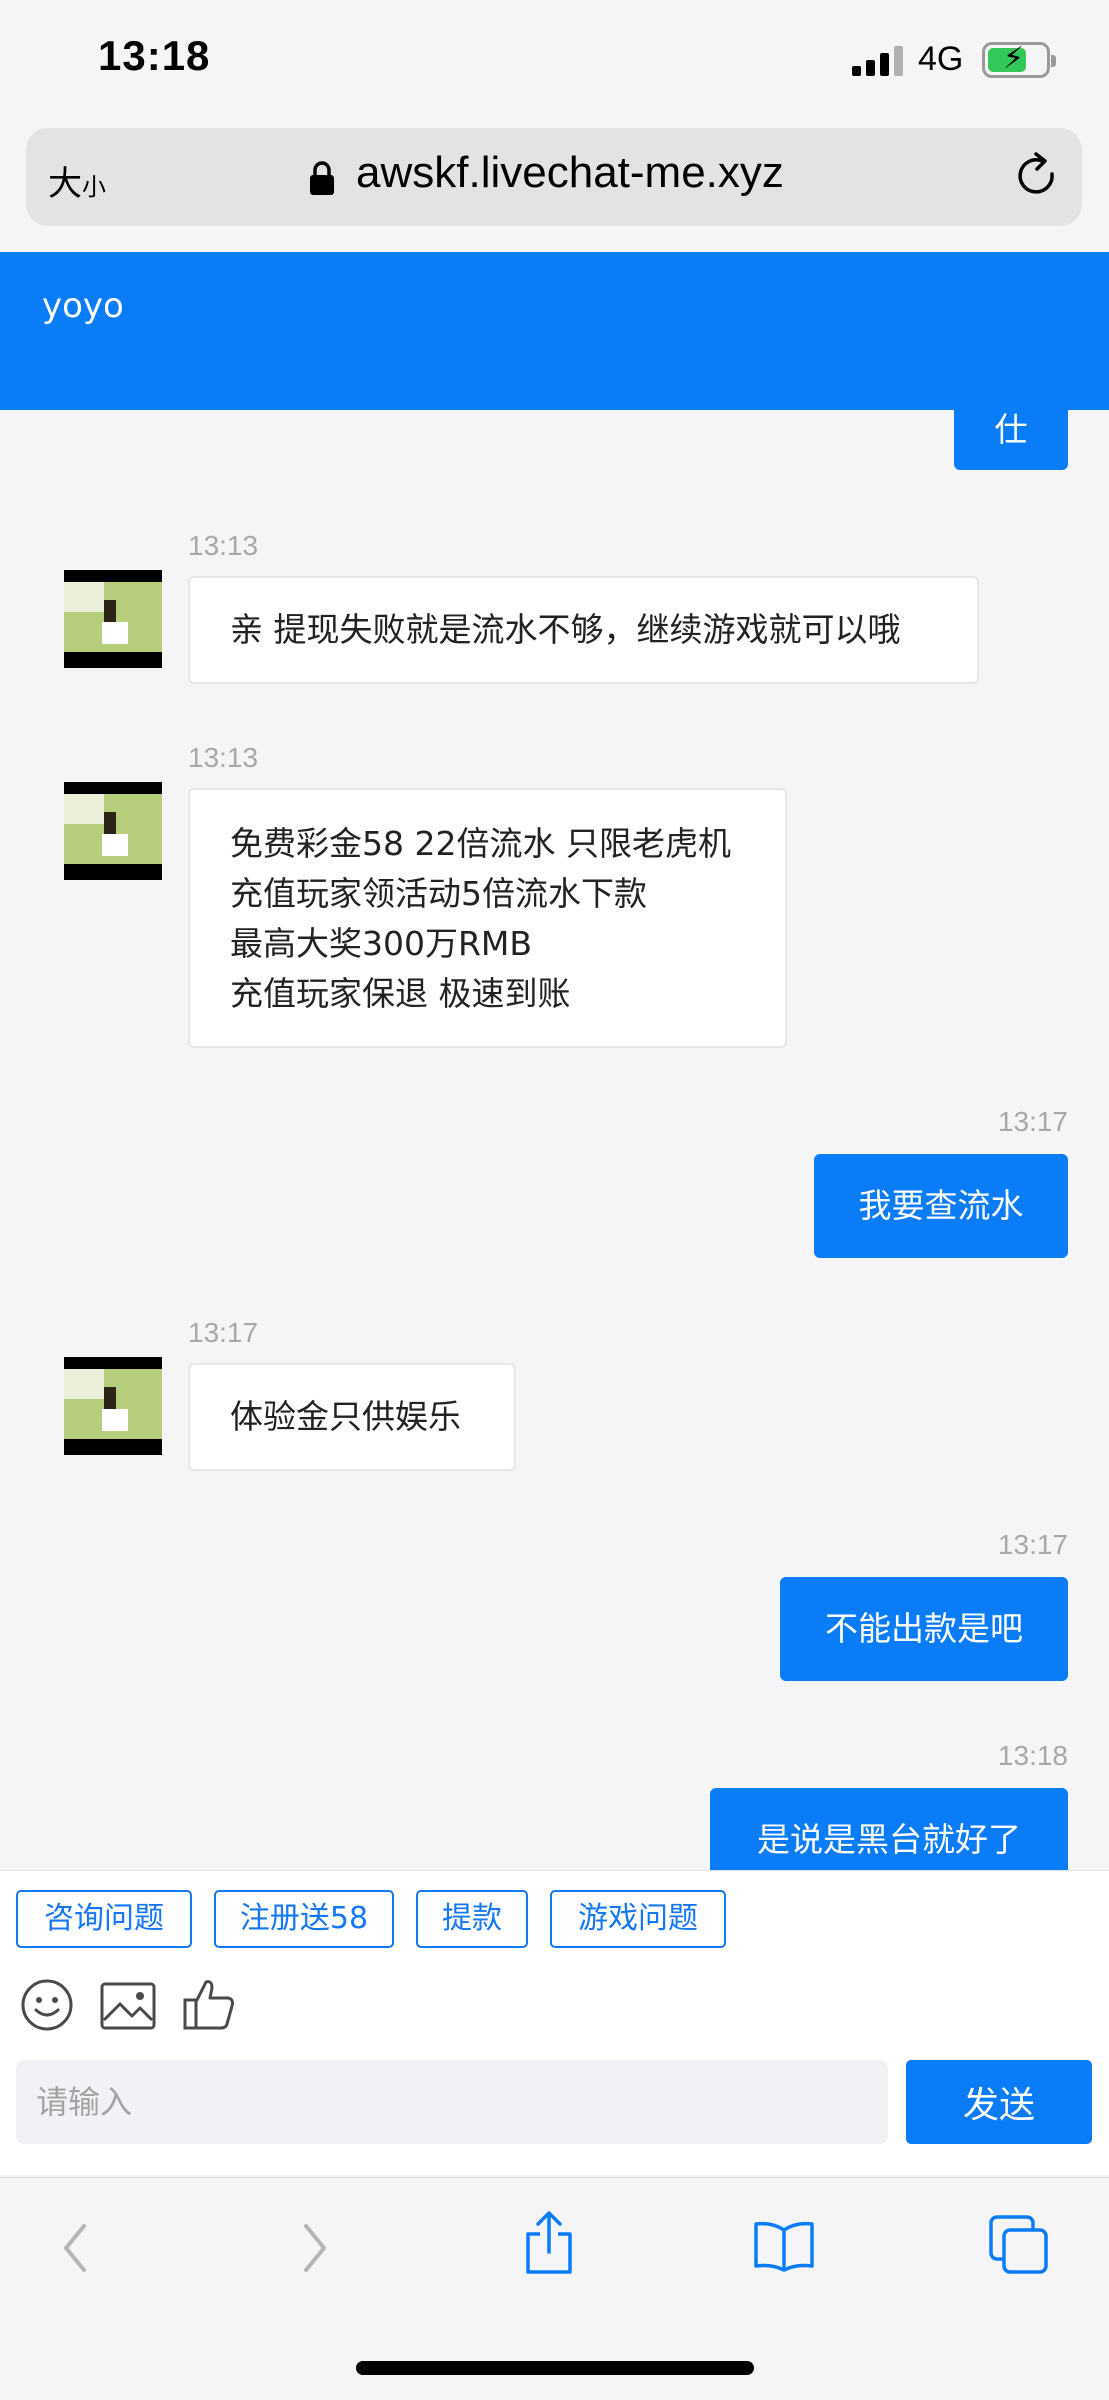 This screenshot has width=1109, height=2400. What do you see at coordinates (1011, 429) in the screenshot?
I see `partial-bubble-text: 仕` at bounding box center [1011, 429].